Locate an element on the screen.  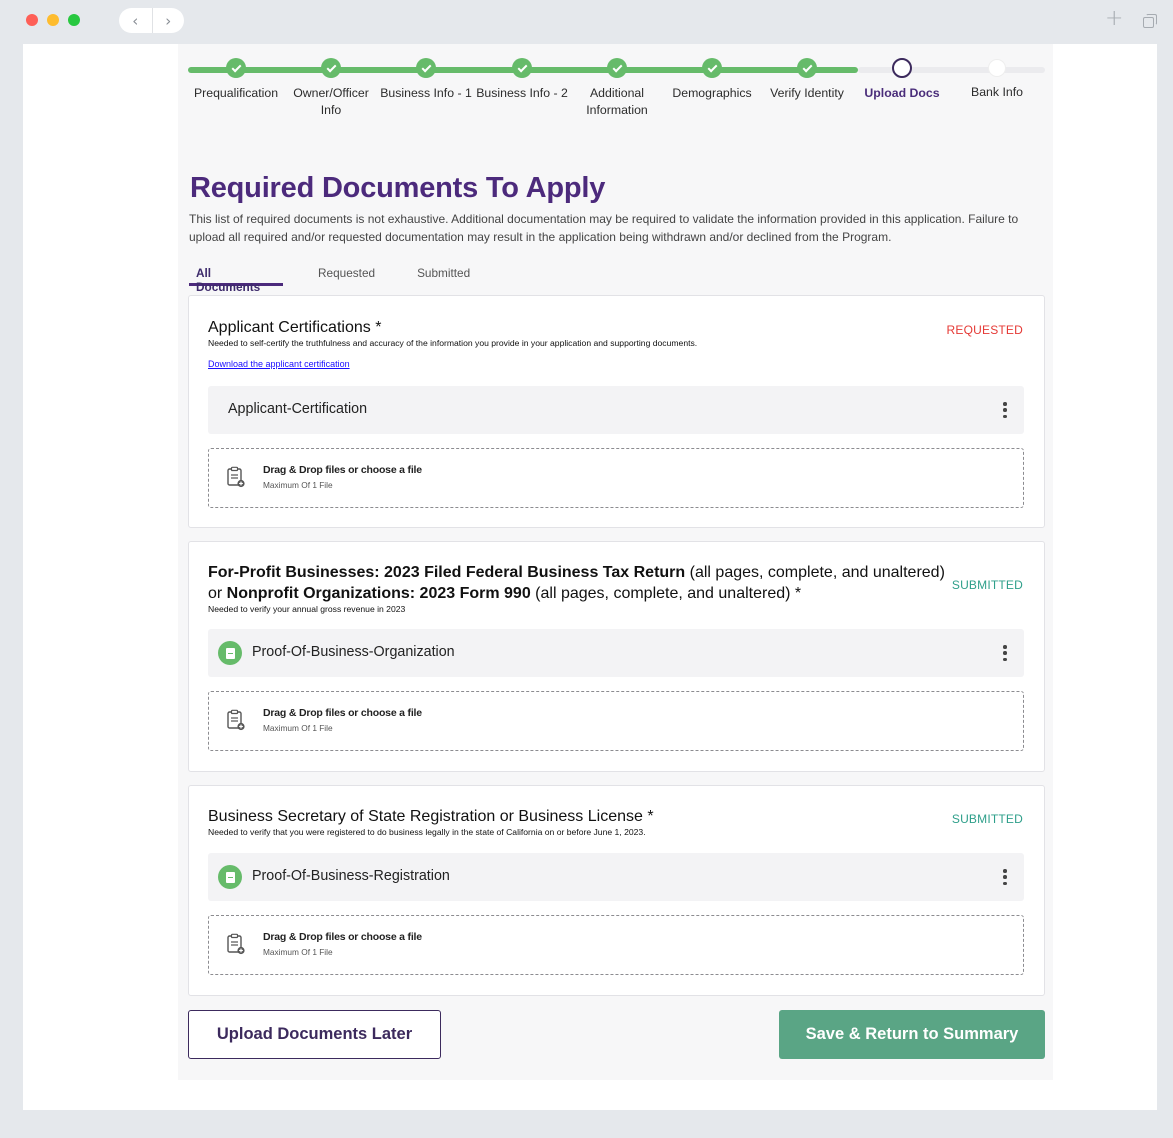
step-label: Business Info - 1 is located at coordinates (426, 93).